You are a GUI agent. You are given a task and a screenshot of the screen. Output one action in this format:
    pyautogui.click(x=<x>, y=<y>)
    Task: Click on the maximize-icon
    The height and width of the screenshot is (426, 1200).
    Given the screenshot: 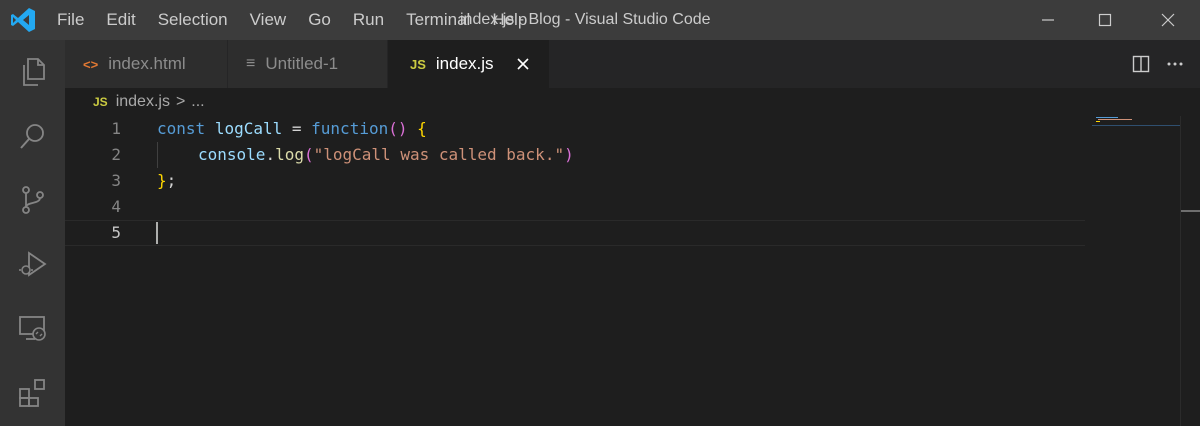 What is the action you would take?
    pyautogui.click(x=1105, y=20)
    